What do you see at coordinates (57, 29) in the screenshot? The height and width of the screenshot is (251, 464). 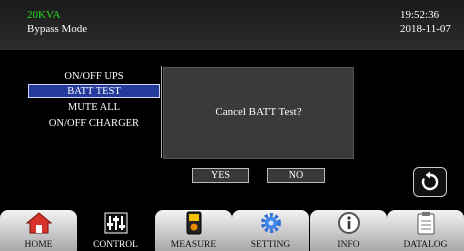 I see `operating-mode-label: Bypass Mode` at bounding box center [57, 29].